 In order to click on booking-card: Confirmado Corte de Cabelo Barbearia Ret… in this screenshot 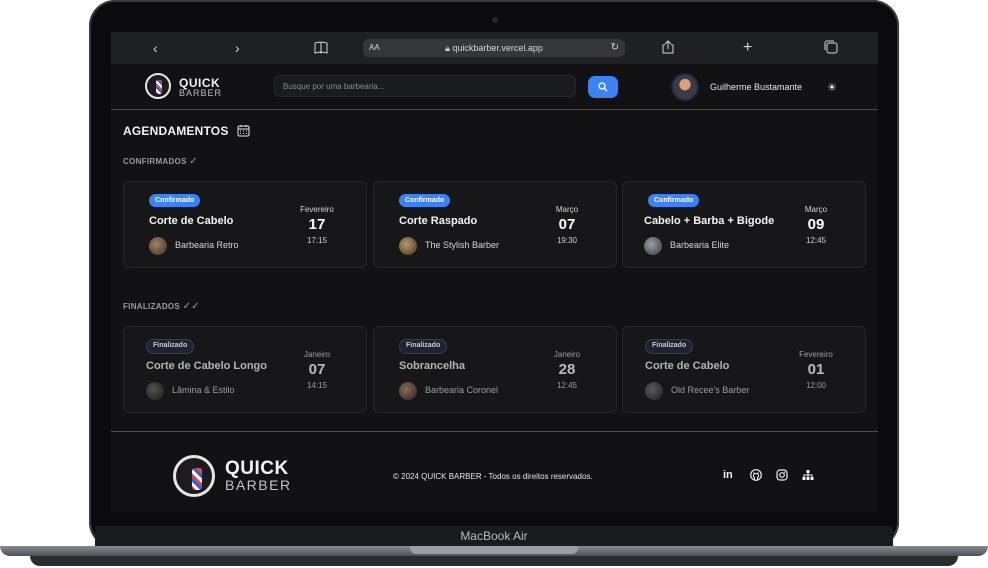, I will do `click(245, 224)`.